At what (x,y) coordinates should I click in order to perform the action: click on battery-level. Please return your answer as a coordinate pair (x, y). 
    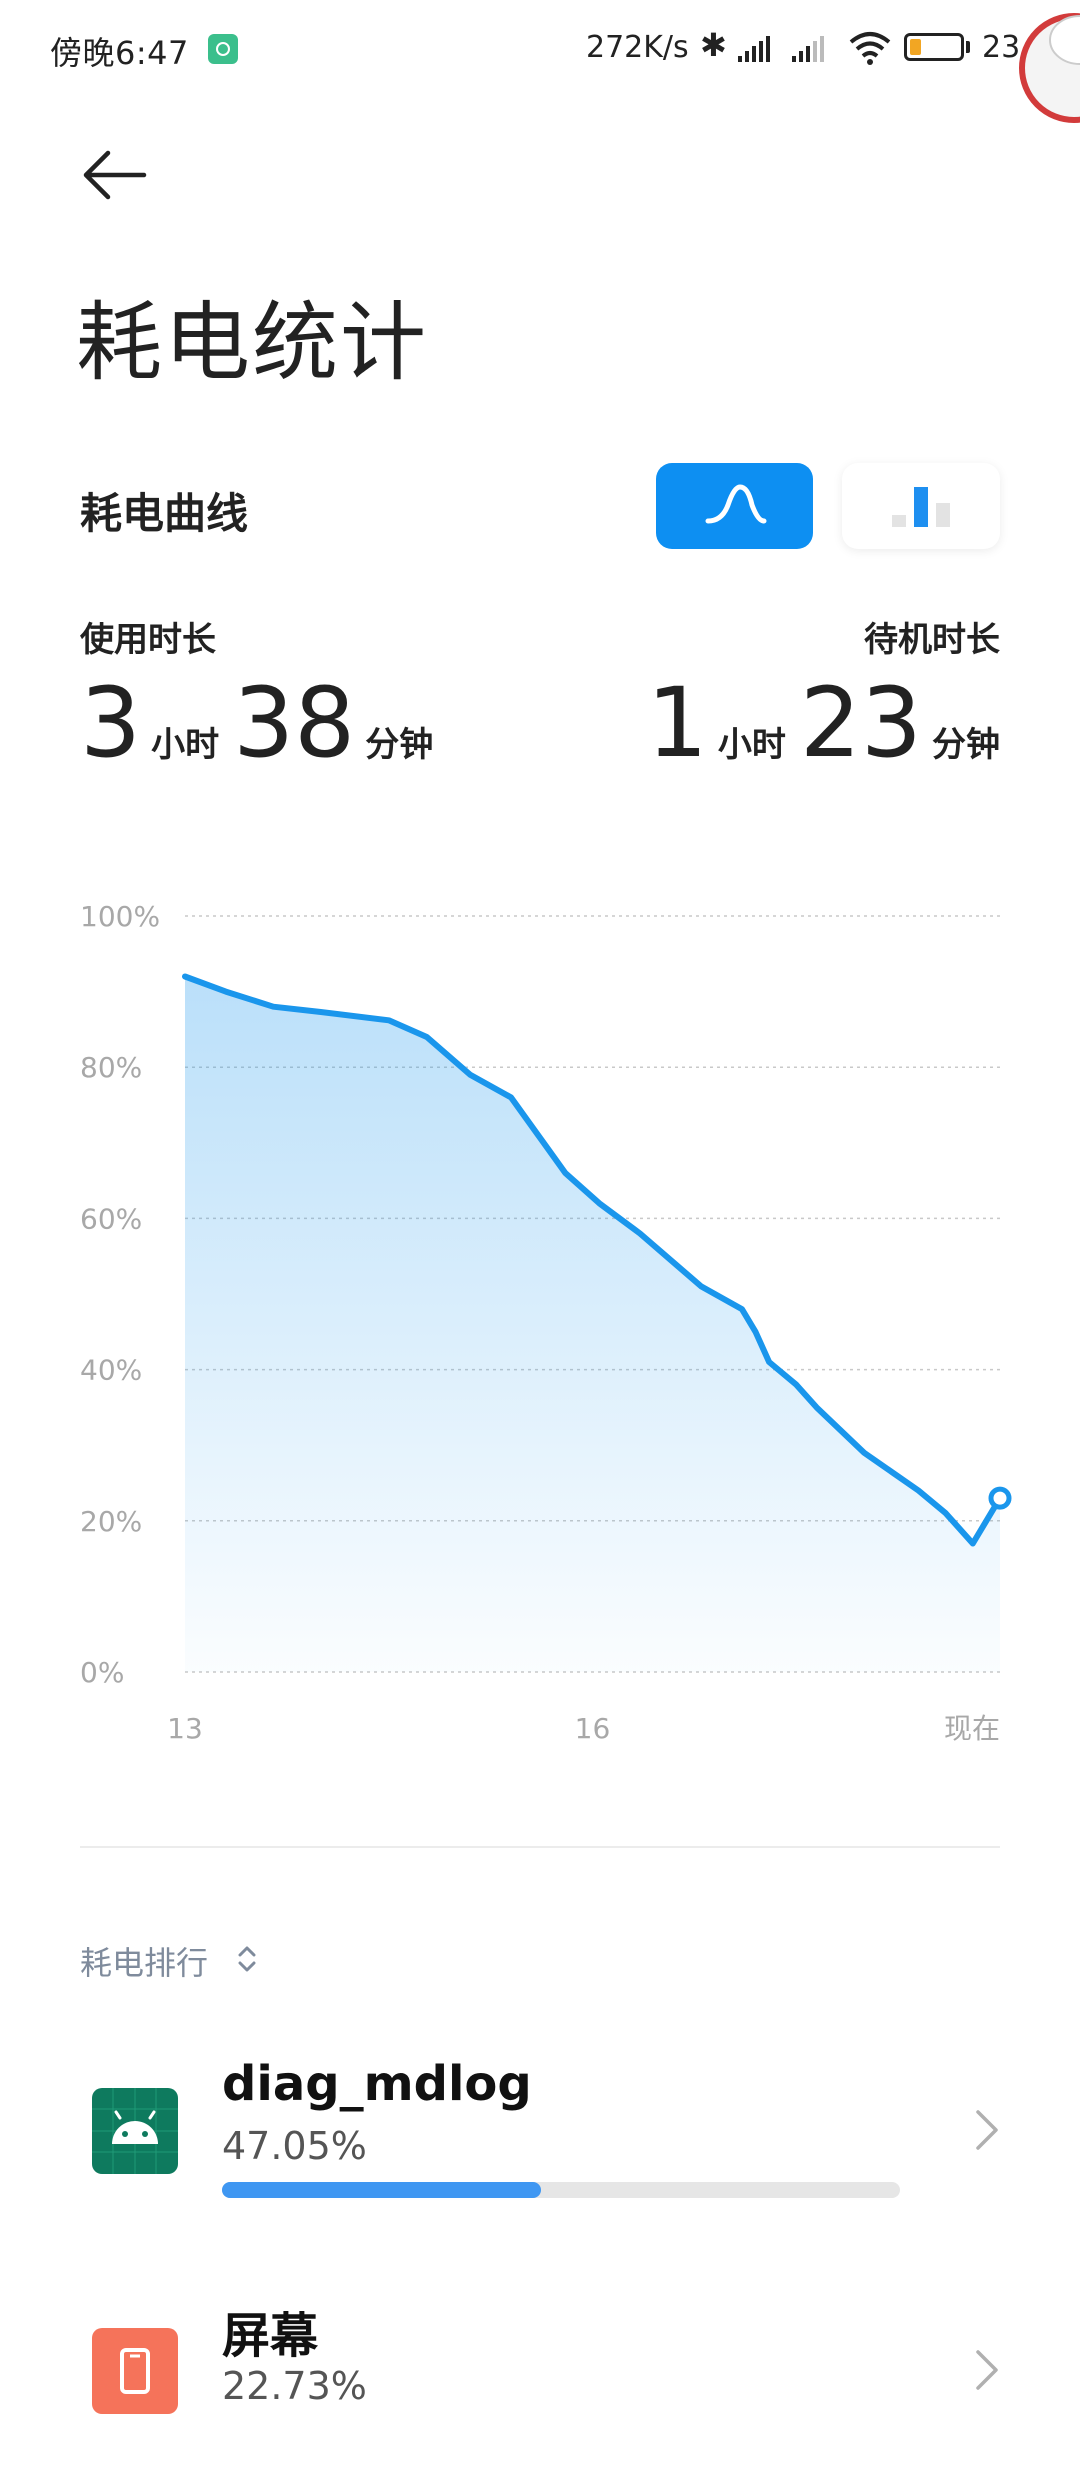
    Looking at the image, I should click on (915, 47).